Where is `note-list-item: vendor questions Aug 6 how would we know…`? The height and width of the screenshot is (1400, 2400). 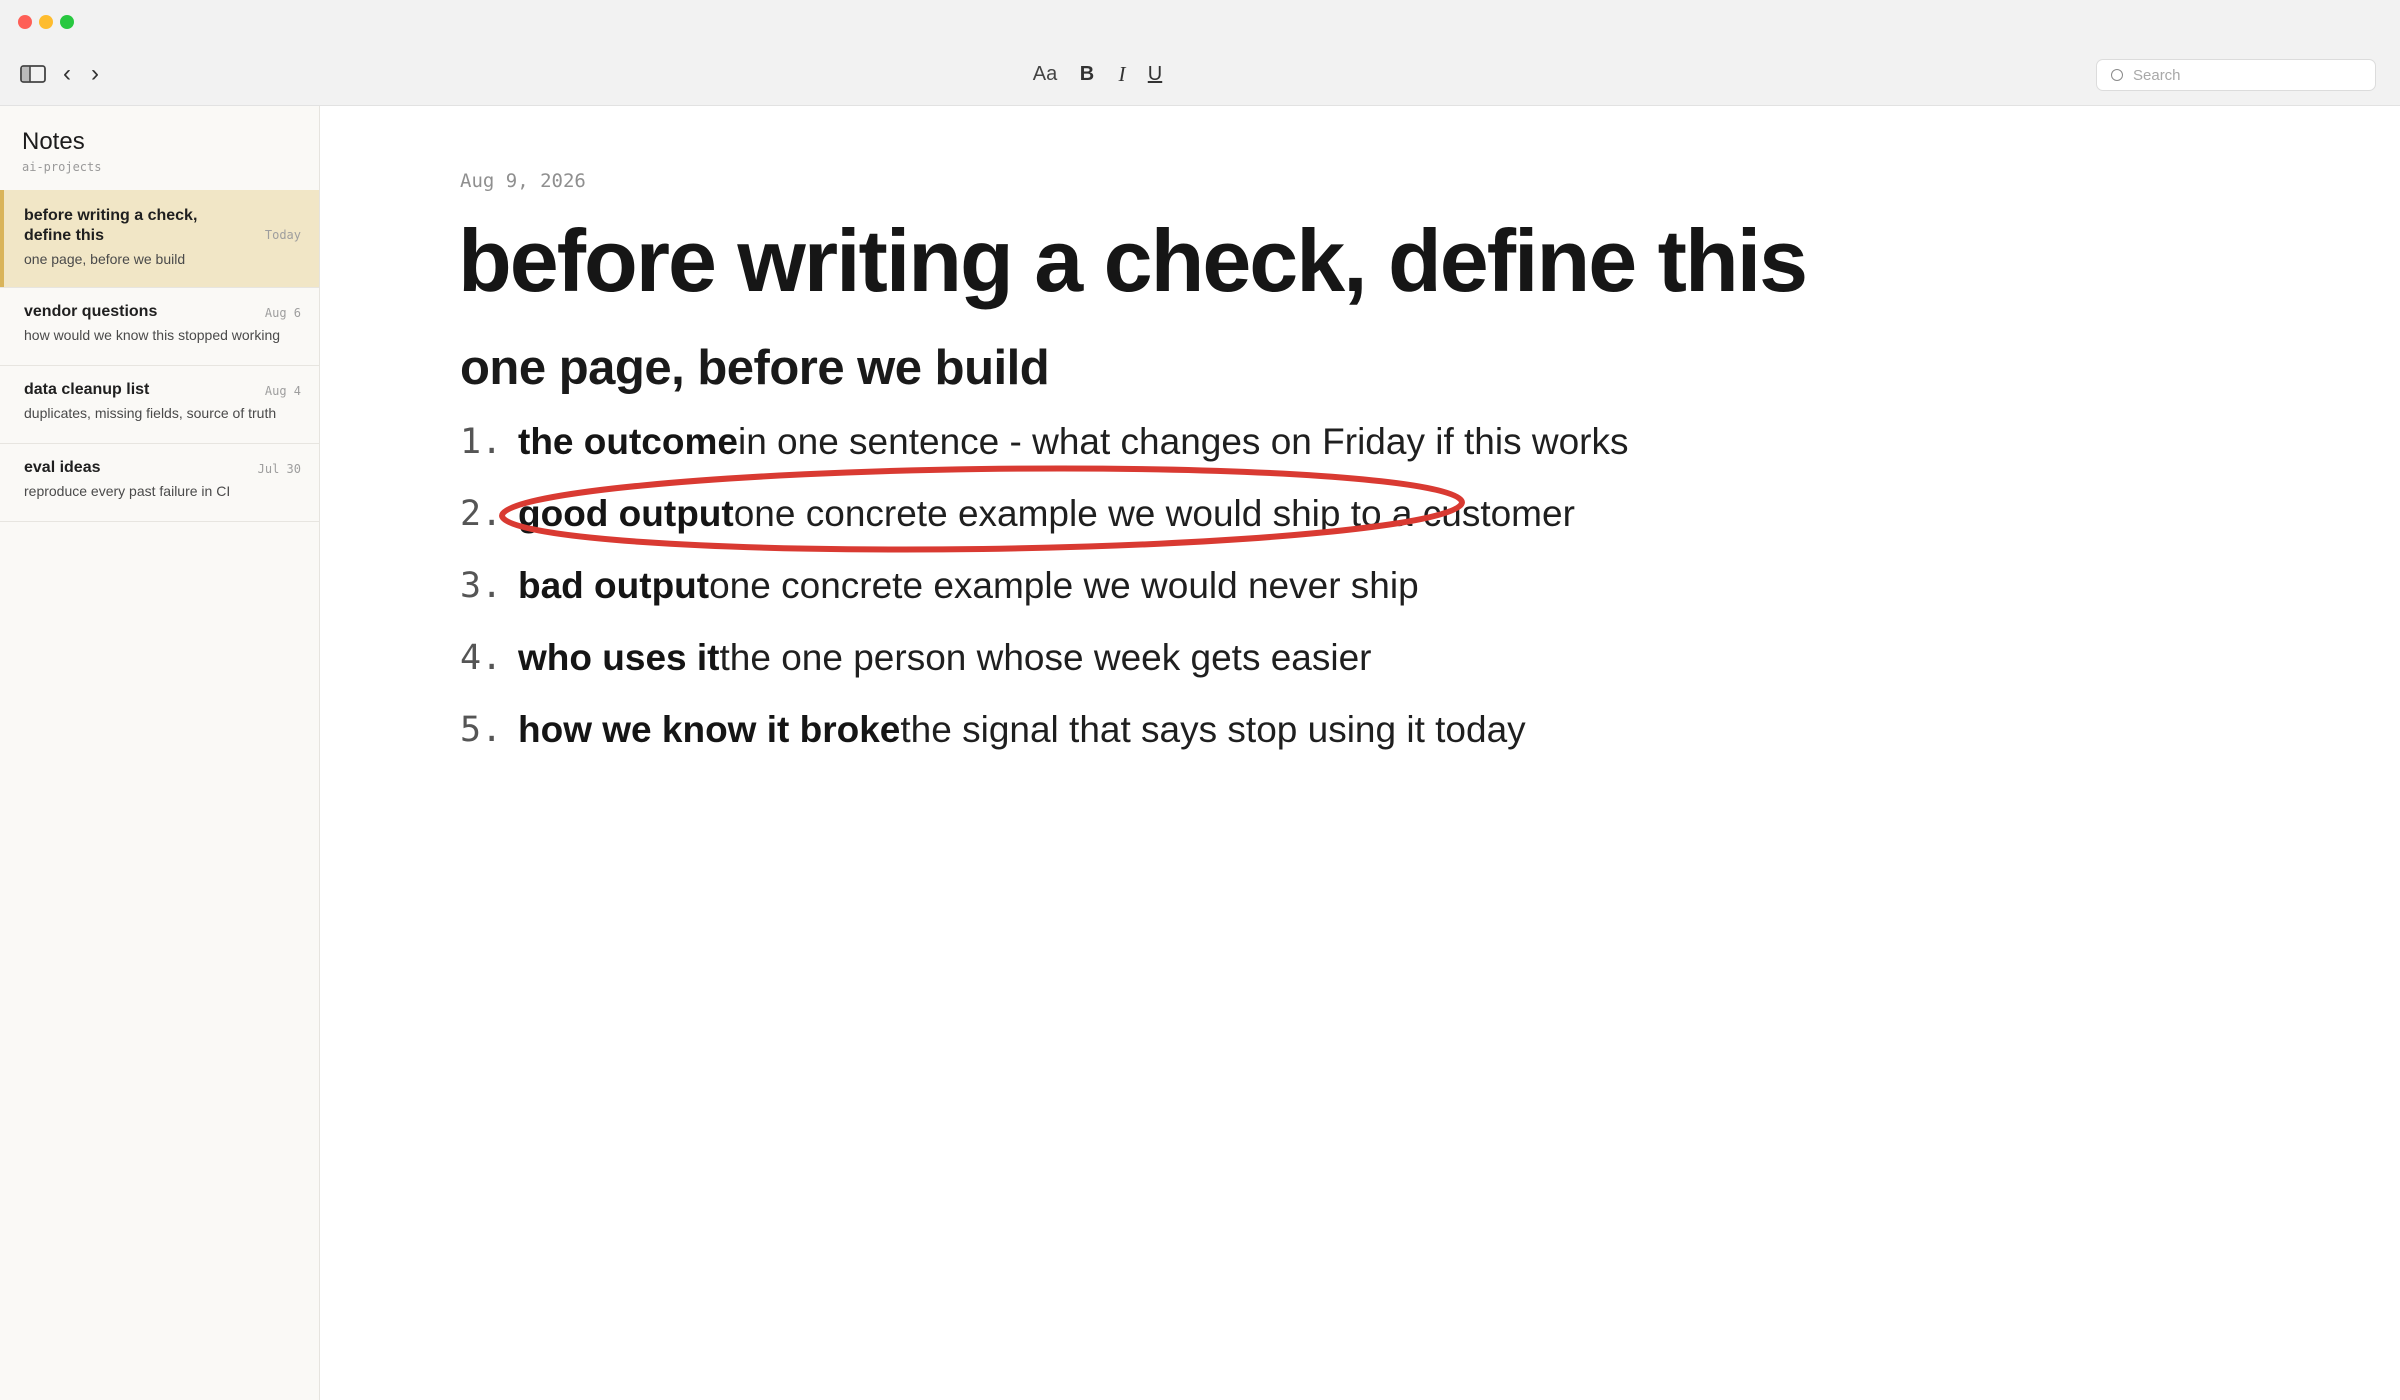
note-list-item: vendor questions Aug 6 how would we know… is located at coordinates (159, 327).